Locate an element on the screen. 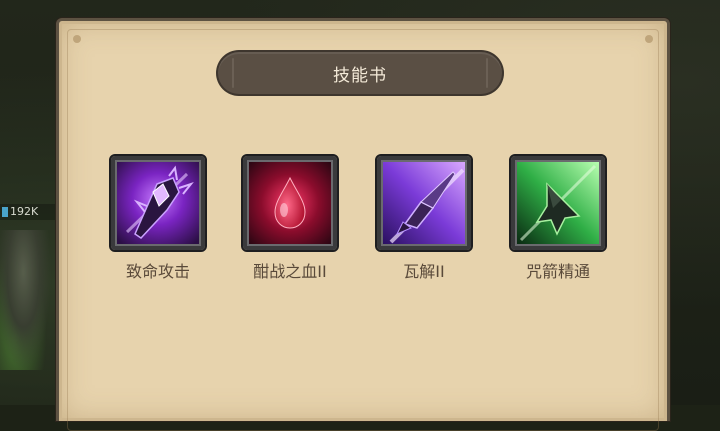 This screenshot has width=720, height=431. skill-label: 咒箭精通 is located at coordinates (557, 271).